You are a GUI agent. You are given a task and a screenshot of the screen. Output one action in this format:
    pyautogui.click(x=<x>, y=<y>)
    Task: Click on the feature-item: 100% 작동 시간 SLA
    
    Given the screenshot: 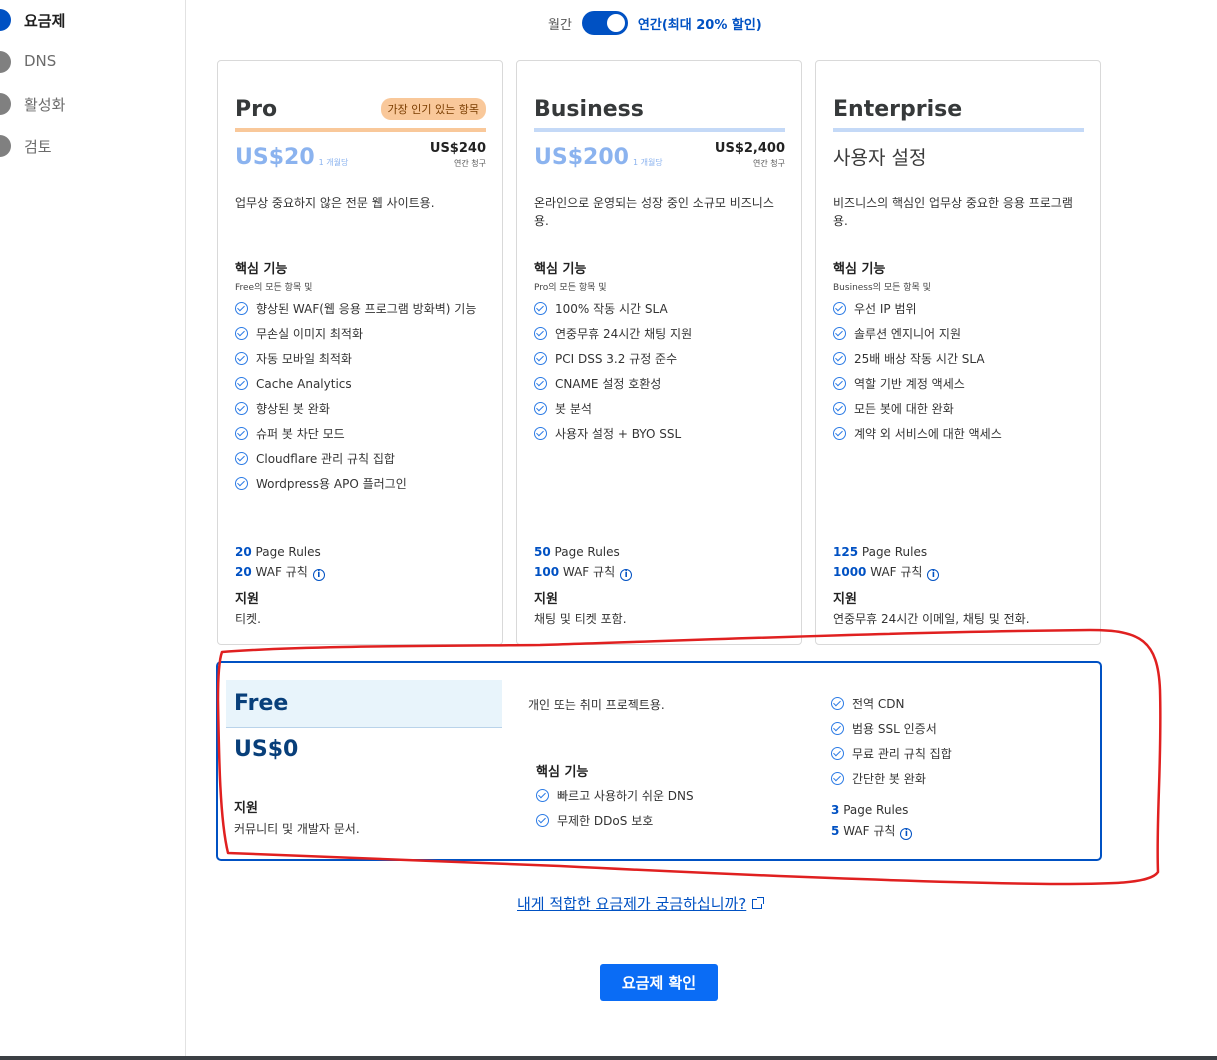 What is the action you would take?
    pyautogui.click(x=659, y=309)
    